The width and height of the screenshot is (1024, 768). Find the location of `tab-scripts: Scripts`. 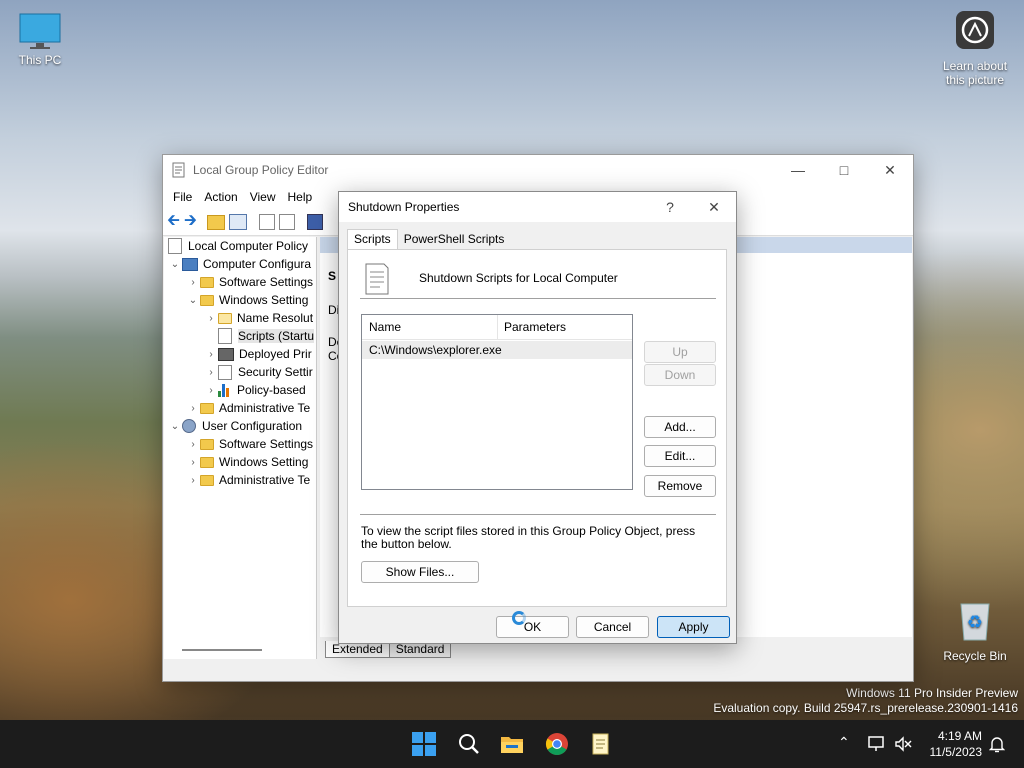

tab-scripts: Scripts is located at coordinates (372, 239).